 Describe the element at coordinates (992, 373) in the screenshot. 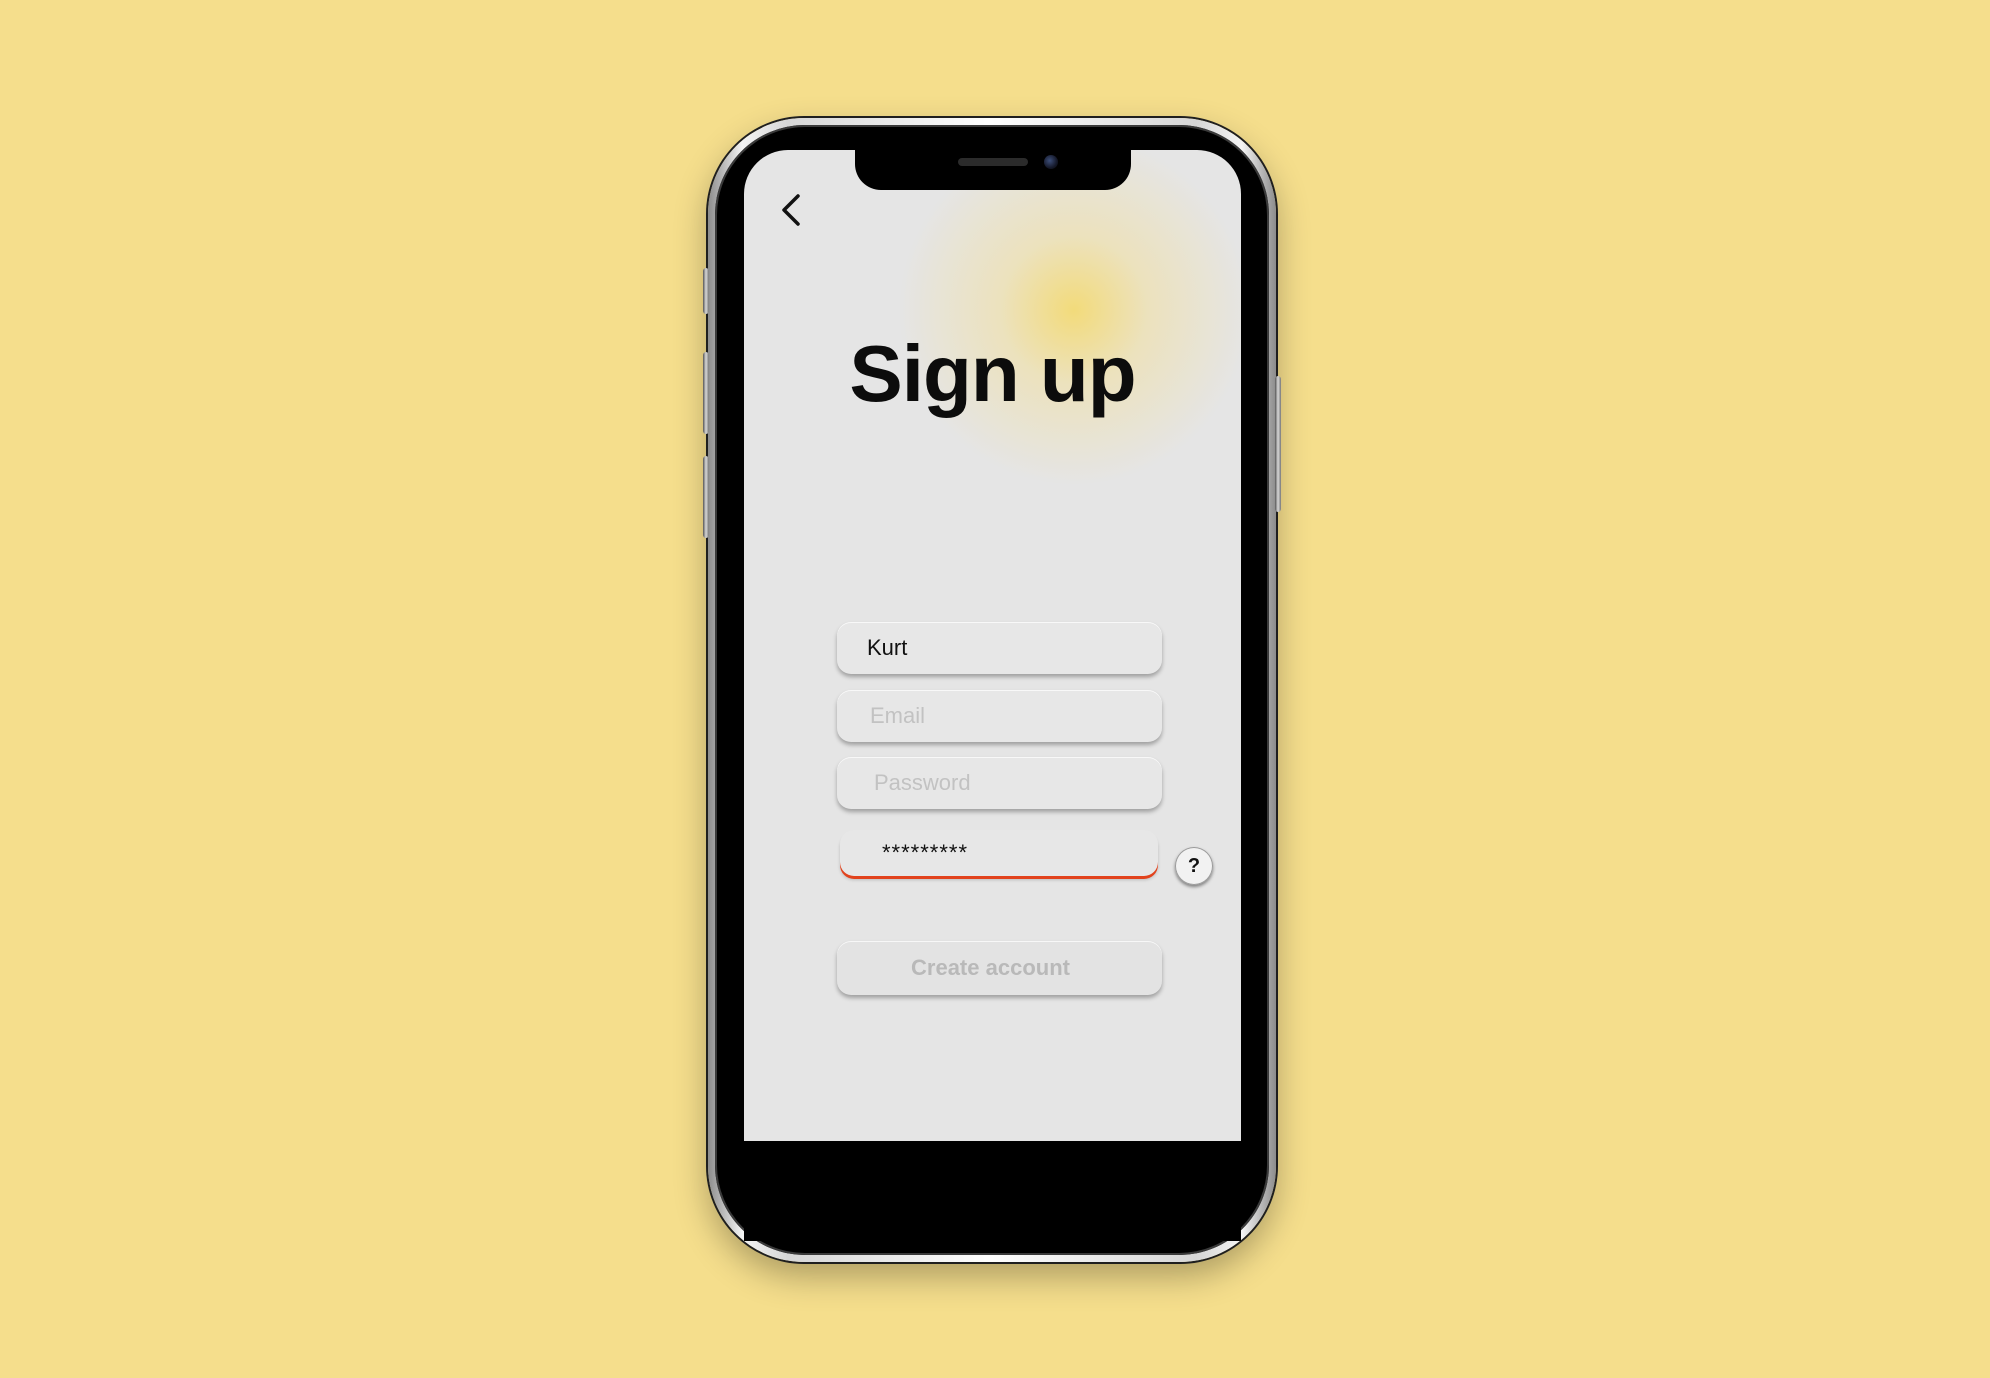

I see `page-title: Sign up` at that location.